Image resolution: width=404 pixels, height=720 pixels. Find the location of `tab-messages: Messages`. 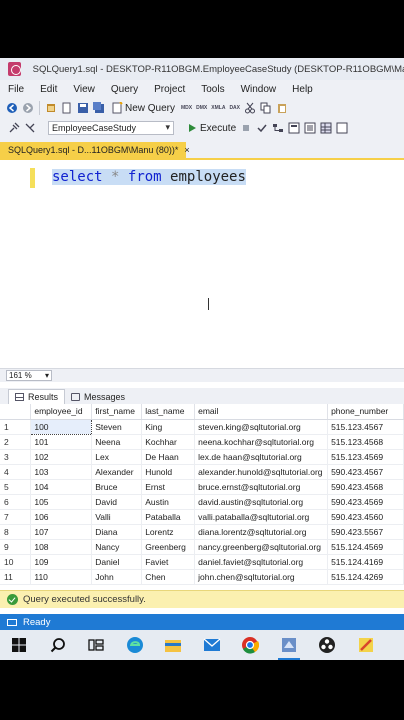

tab-messages: Messages is located at coordinates (98, 396).